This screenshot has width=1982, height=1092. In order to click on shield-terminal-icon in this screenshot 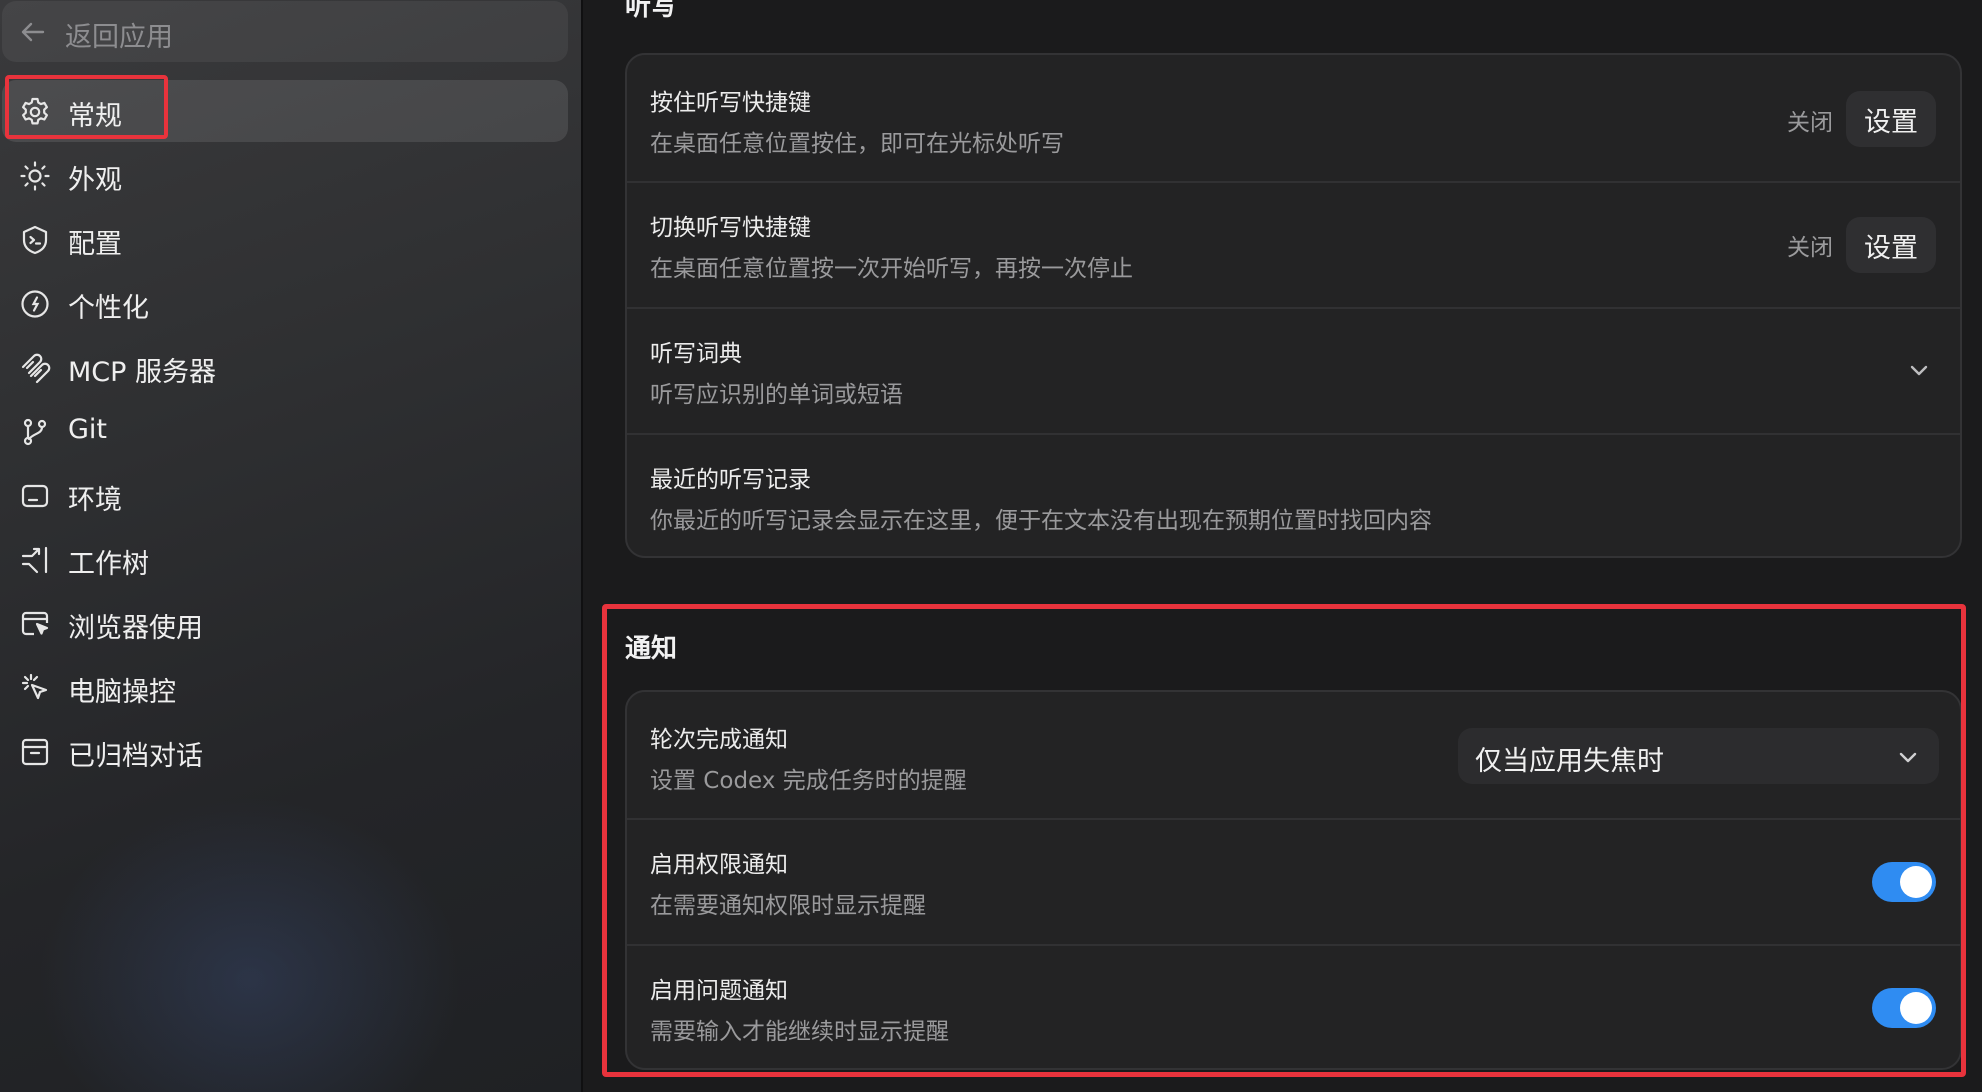, I will do `click(35, 240)`.